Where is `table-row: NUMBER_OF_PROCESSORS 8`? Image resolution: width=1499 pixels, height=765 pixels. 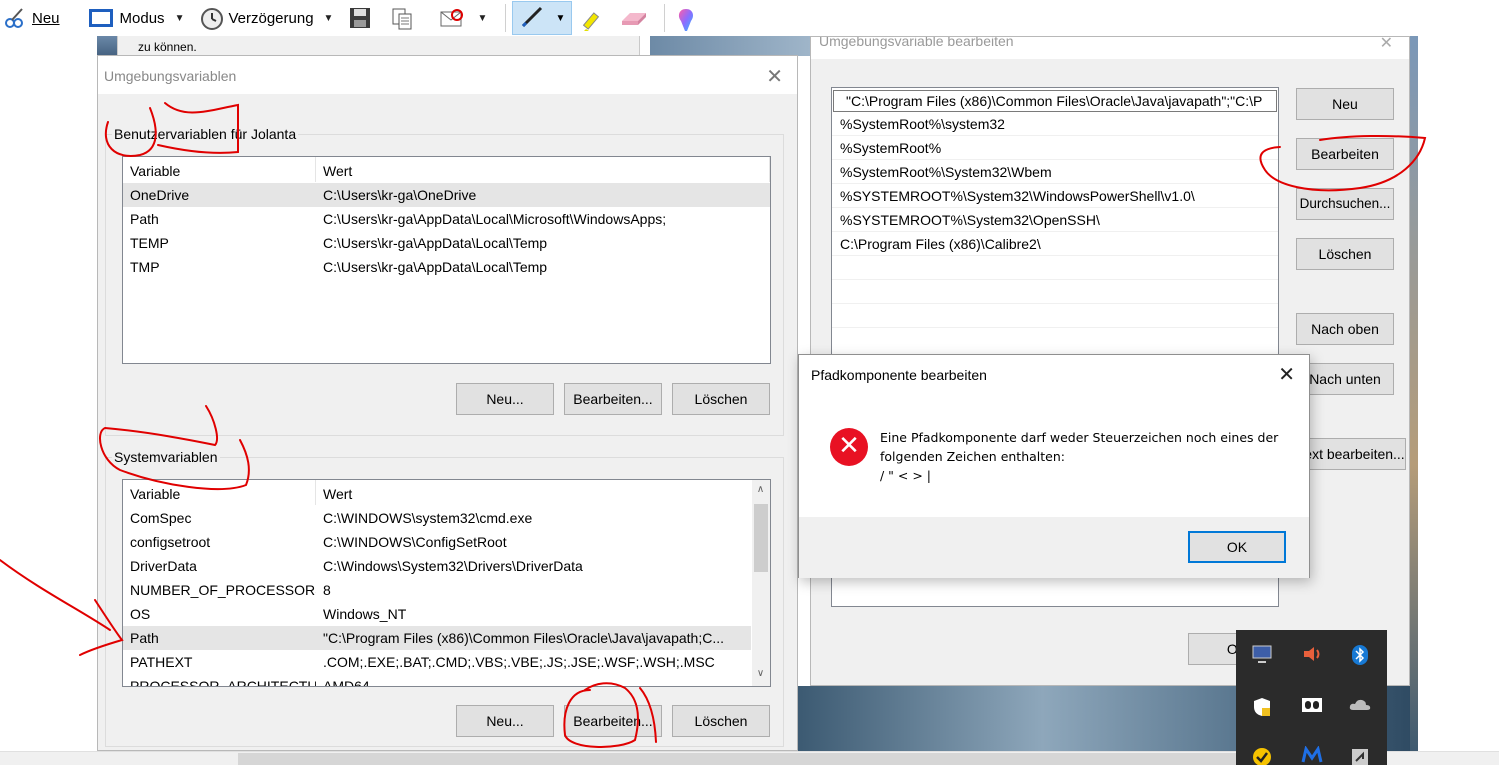
table-row: NUMBER_OF_PROCESSORS 8 is located at coordinates (437, 590).